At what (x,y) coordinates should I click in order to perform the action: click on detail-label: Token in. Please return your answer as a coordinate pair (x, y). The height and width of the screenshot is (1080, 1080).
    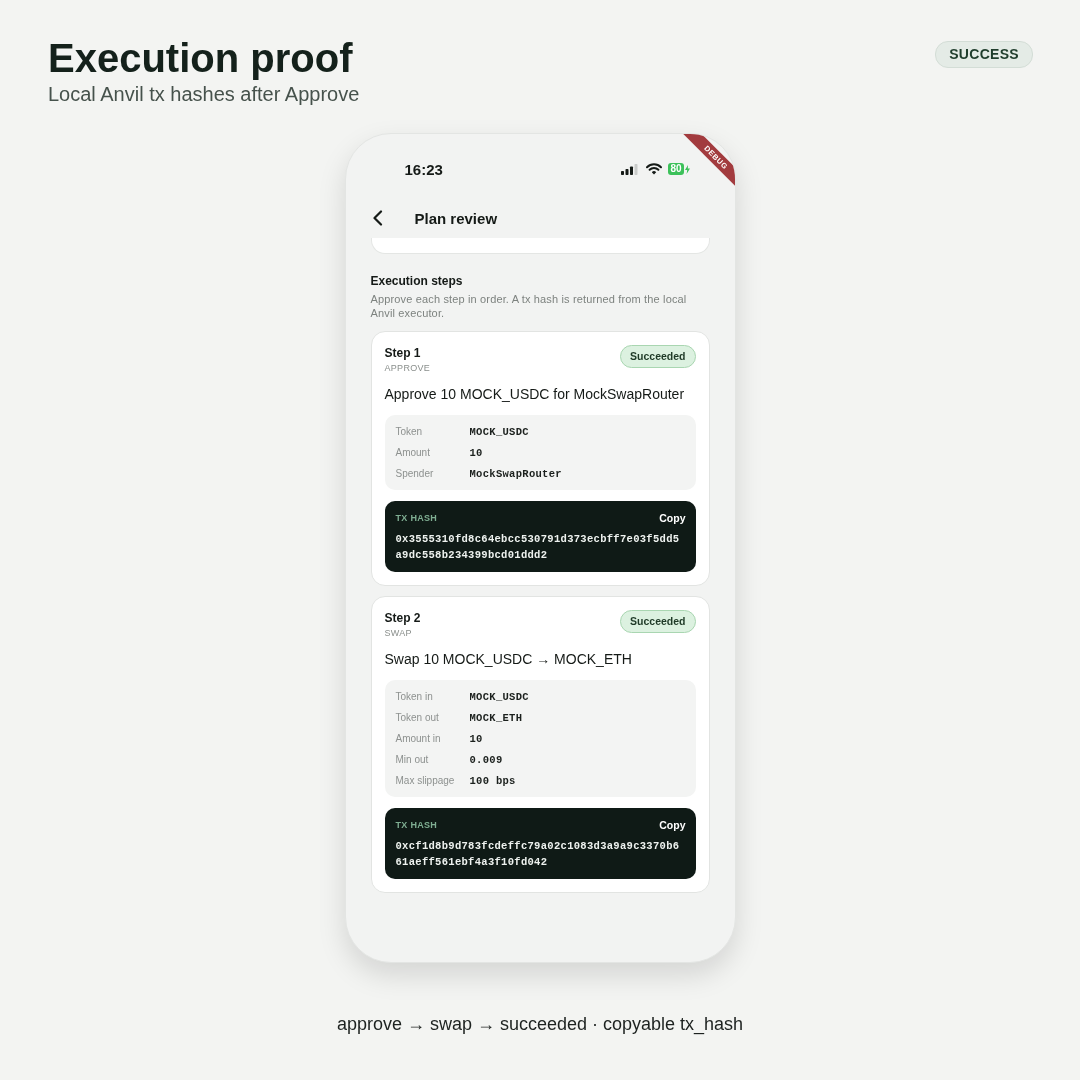
    Looking at the image, I should click on (414, 696).